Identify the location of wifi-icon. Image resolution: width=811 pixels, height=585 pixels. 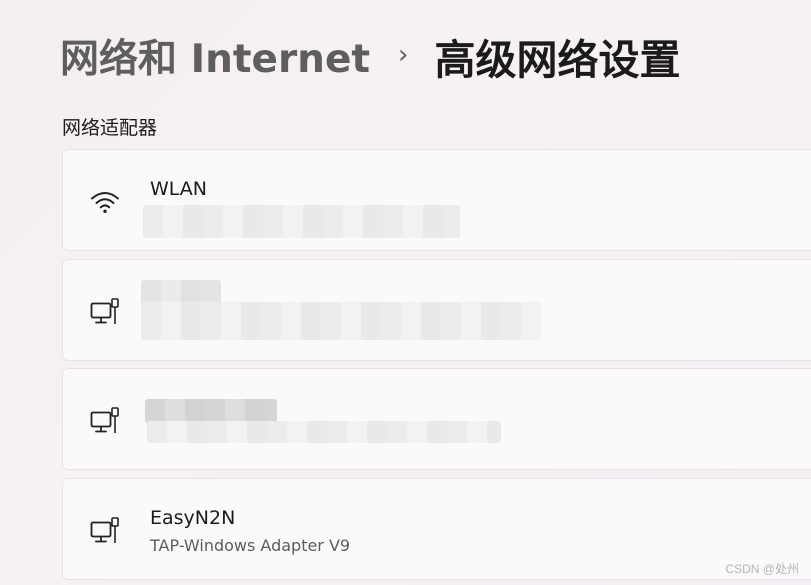
(105, 202).